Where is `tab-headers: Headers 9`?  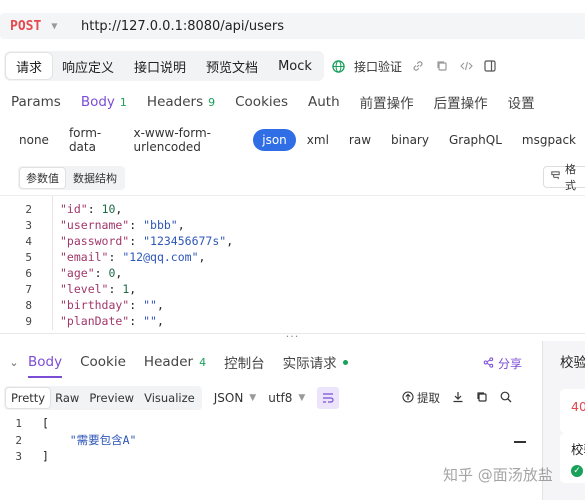
tab-headers: Headers 9 is located at coordinates (181, 102).